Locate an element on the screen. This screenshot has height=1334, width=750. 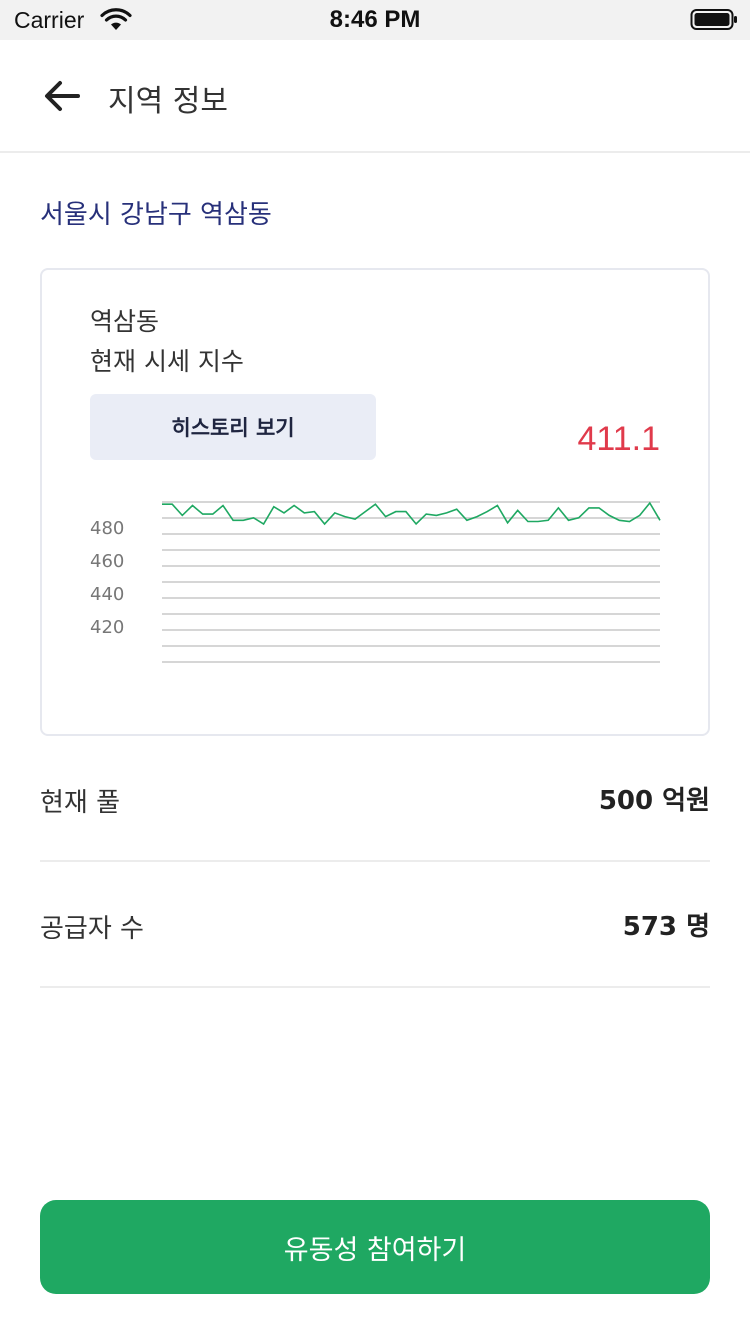
back-arrow-icon is located at coordinates (62, 96).